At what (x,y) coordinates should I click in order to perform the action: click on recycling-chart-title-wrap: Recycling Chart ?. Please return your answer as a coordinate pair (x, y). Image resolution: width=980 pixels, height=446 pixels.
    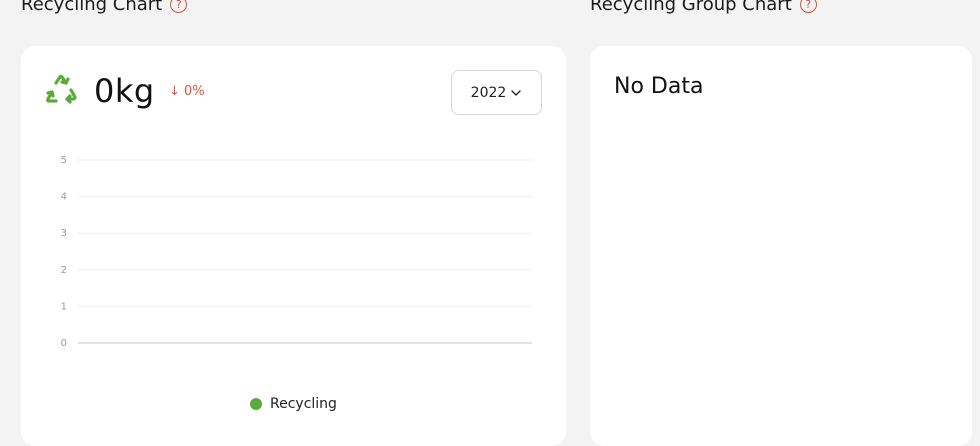
    Looking at the image, I should click on (104, 7).